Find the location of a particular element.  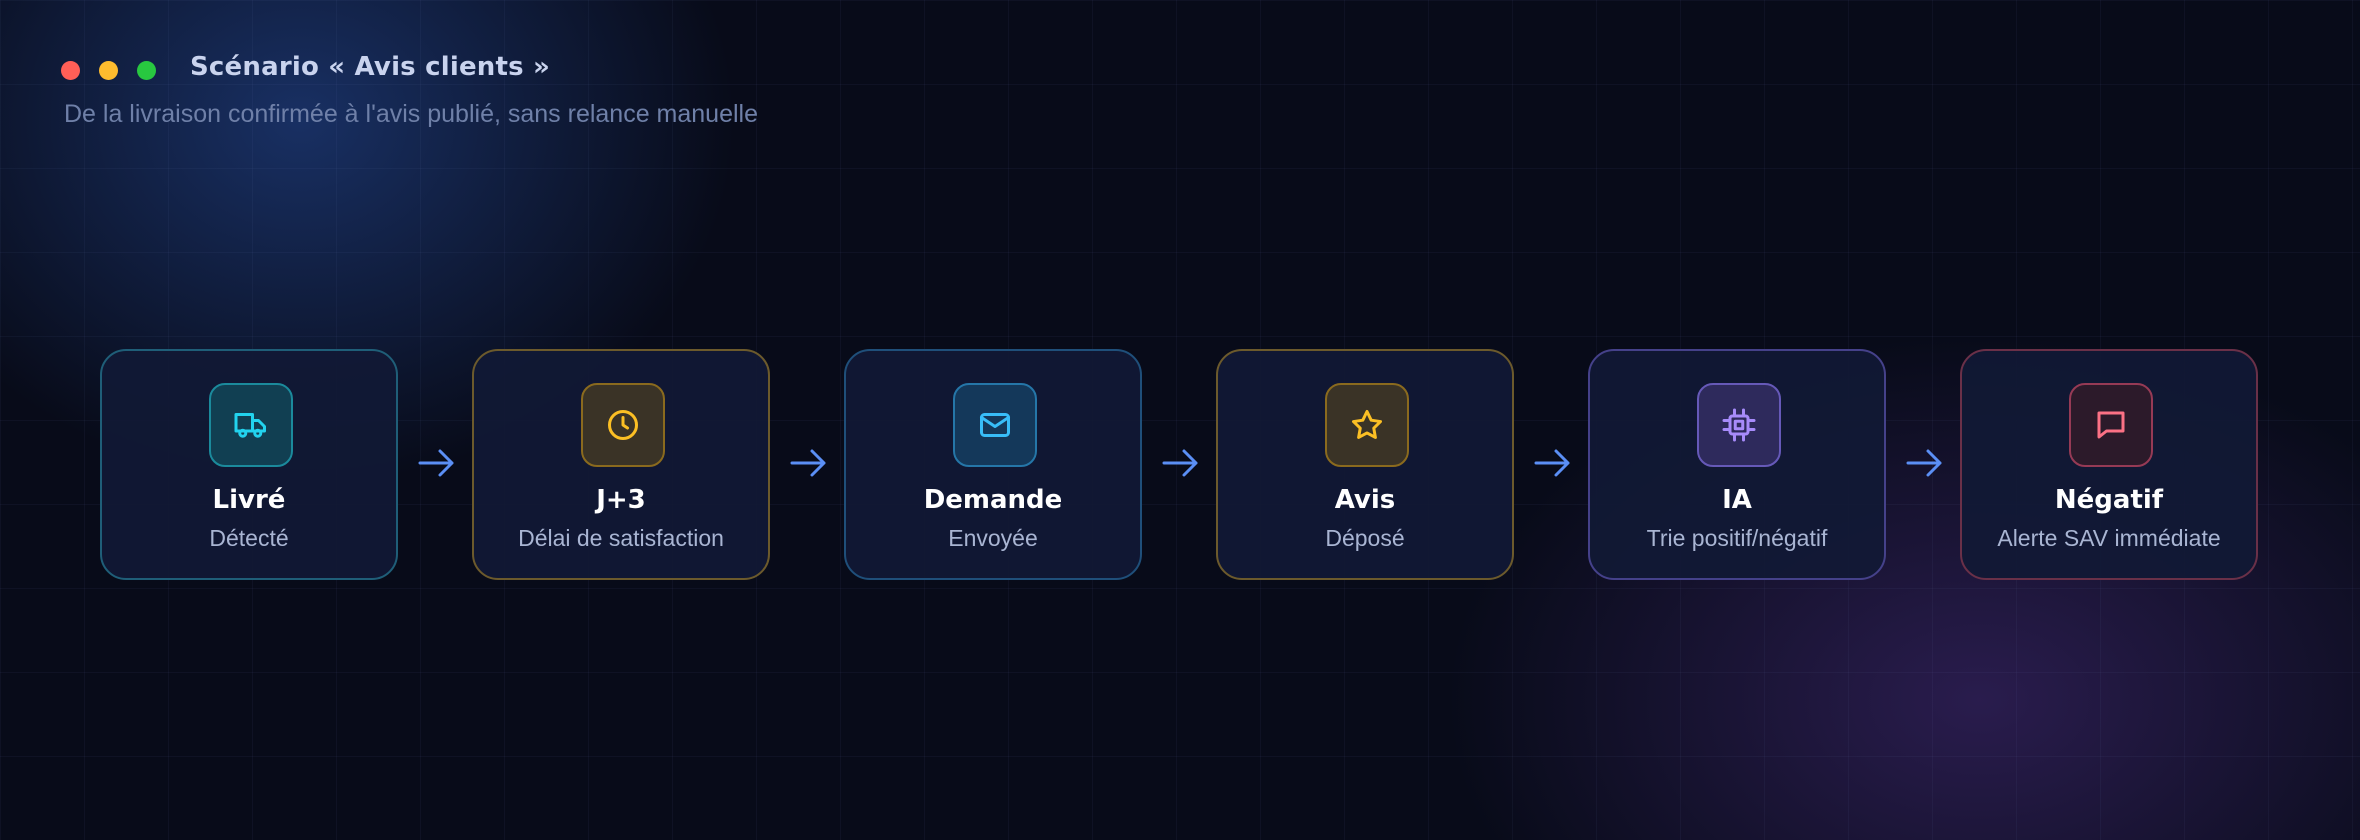

step-card-j3: J+3 Délai de satisfaction is located at coordinates (621, 464).